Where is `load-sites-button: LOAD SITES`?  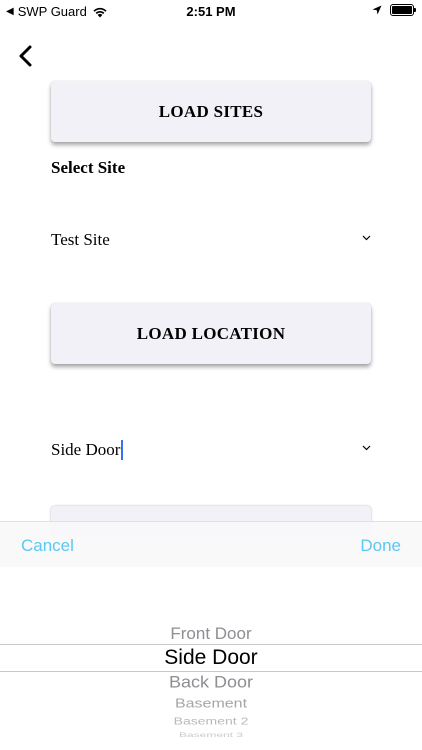
load-sites-button: LOAD SITES is located at coordinates (211, 111).